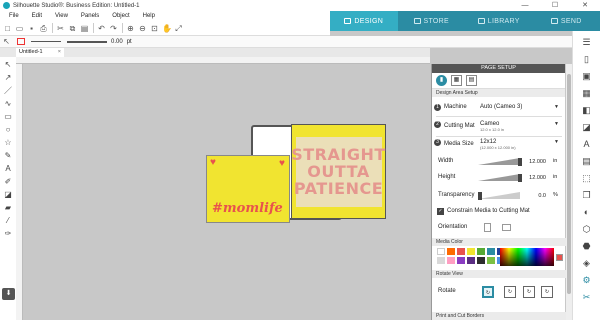  Describe the element at coordinates (527, 257) in the screenshot. I see `color-spectrum-picker` at that location.